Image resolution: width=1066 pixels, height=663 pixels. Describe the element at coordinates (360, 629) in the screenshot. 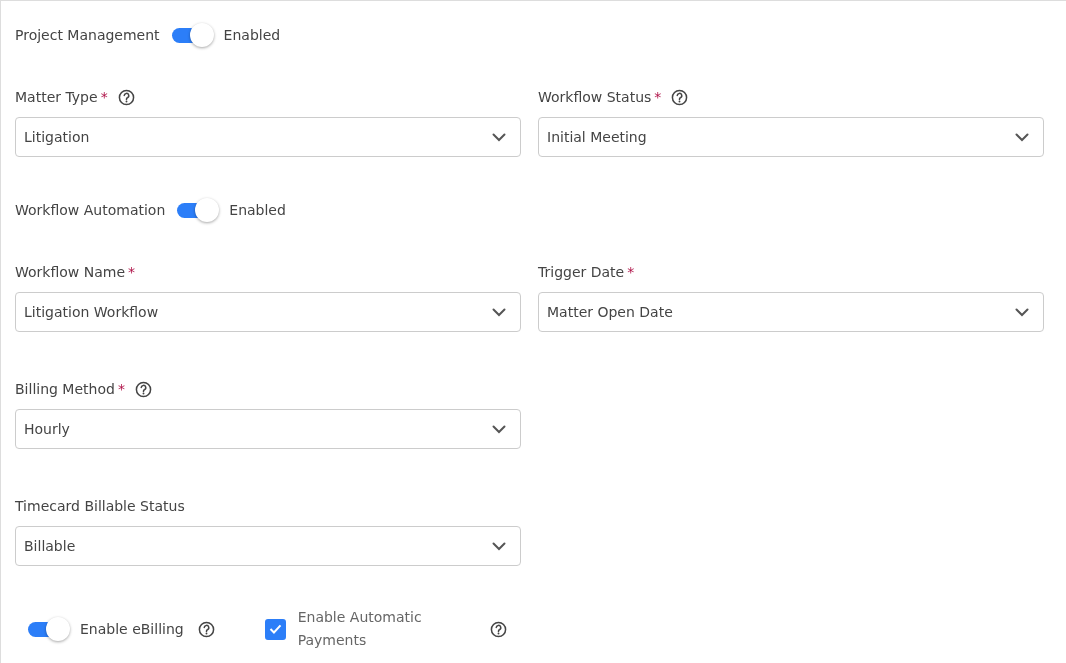

I see `option-label: Enable Automatic Payments` at that location.